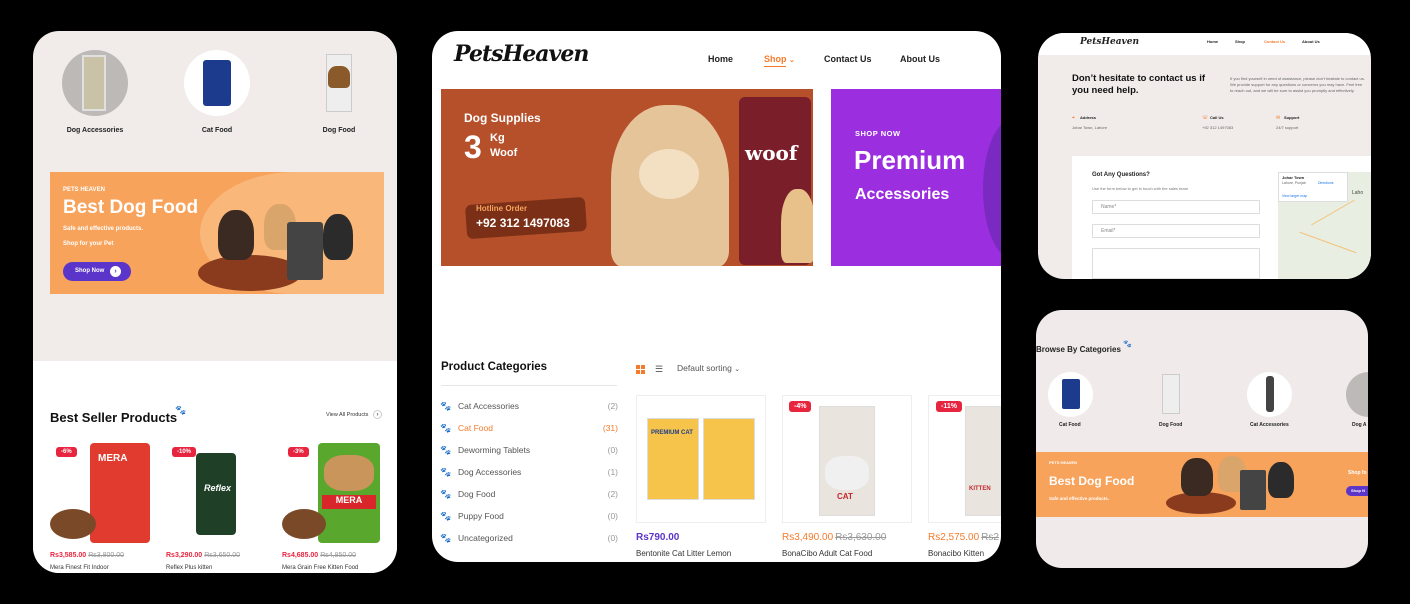 The image size is (1410, 604). Describe the element at coordinates (1269, 425) in the screenshot. I see `category-label: Cat Accessories` at that location.